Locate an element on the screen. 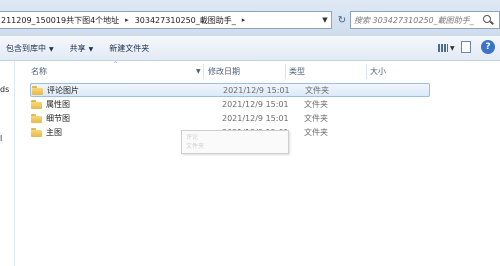  file-name: 属性图 is located at coordinates (58, 104).